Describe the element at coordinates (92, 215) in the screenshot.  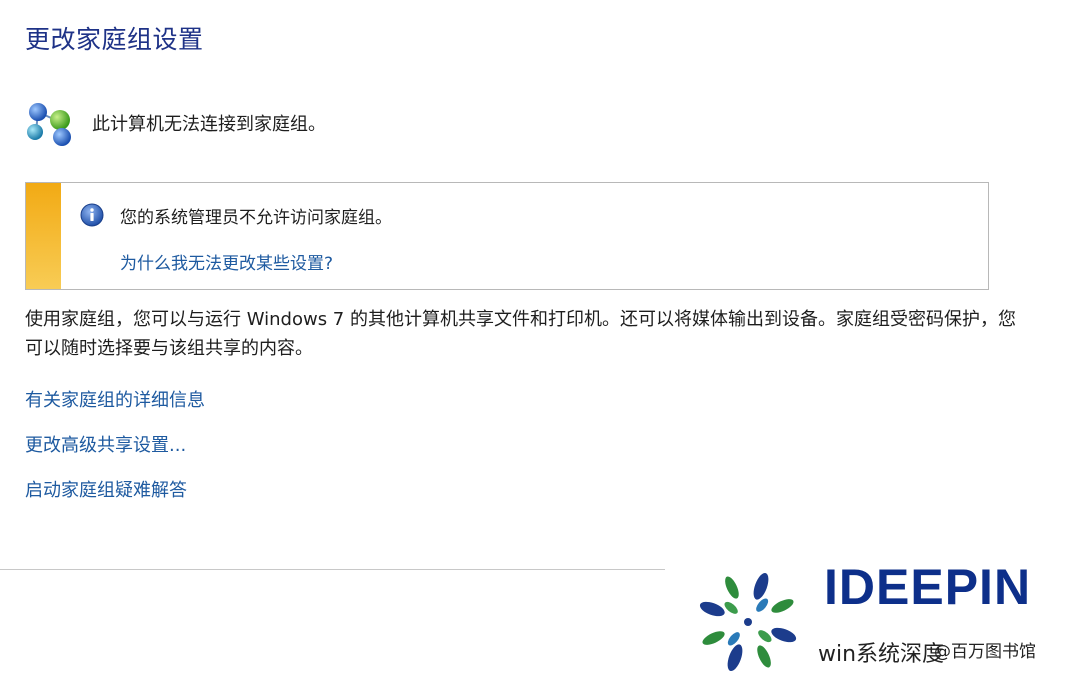
I see `info-icon` at that location.